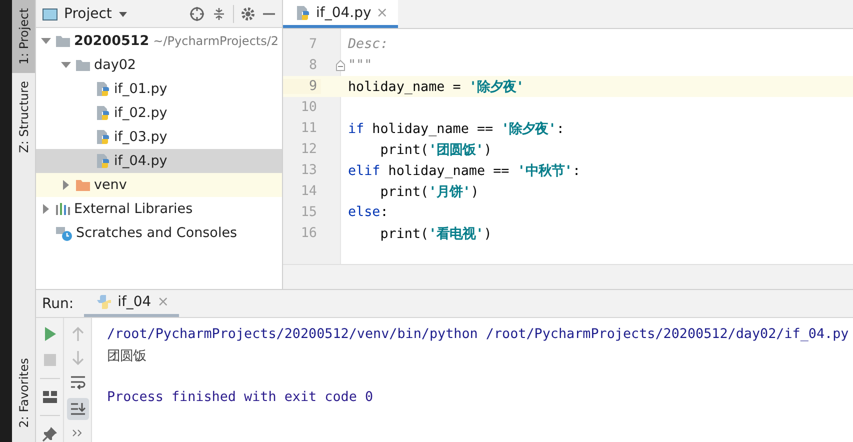 The image size is (853, 442). Describe the element at coordinates (123, 14) in the screenshot. I see `dropdown-caret-icon` at that location.